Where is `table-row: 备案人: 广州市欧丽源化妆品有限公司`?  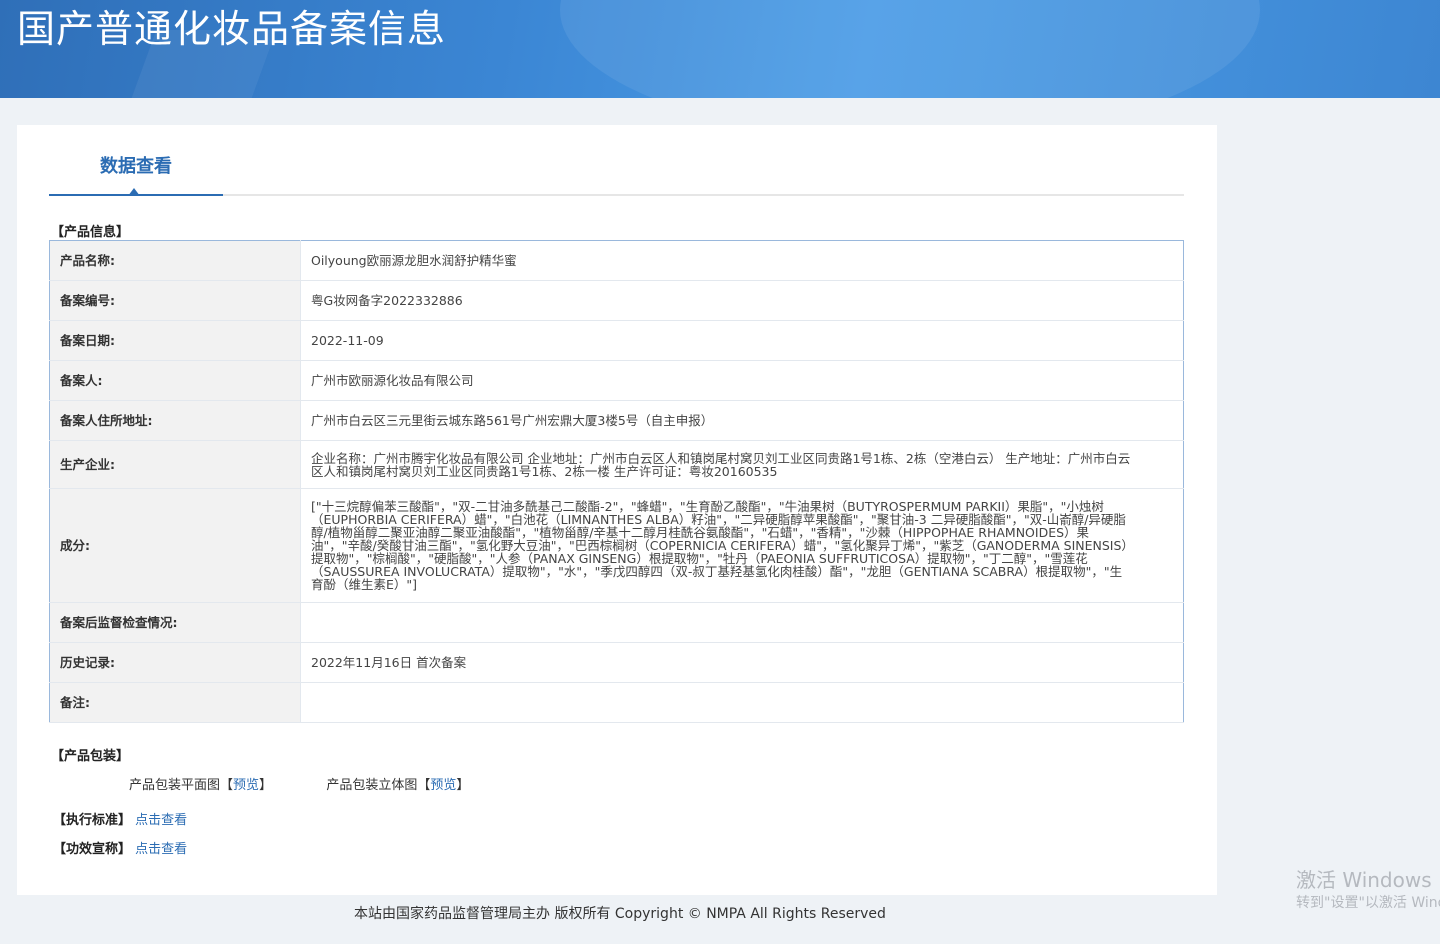 table-row: 备案人: 广州市欧丽源化妆品有限公司 is located at coordinates (616, 380).